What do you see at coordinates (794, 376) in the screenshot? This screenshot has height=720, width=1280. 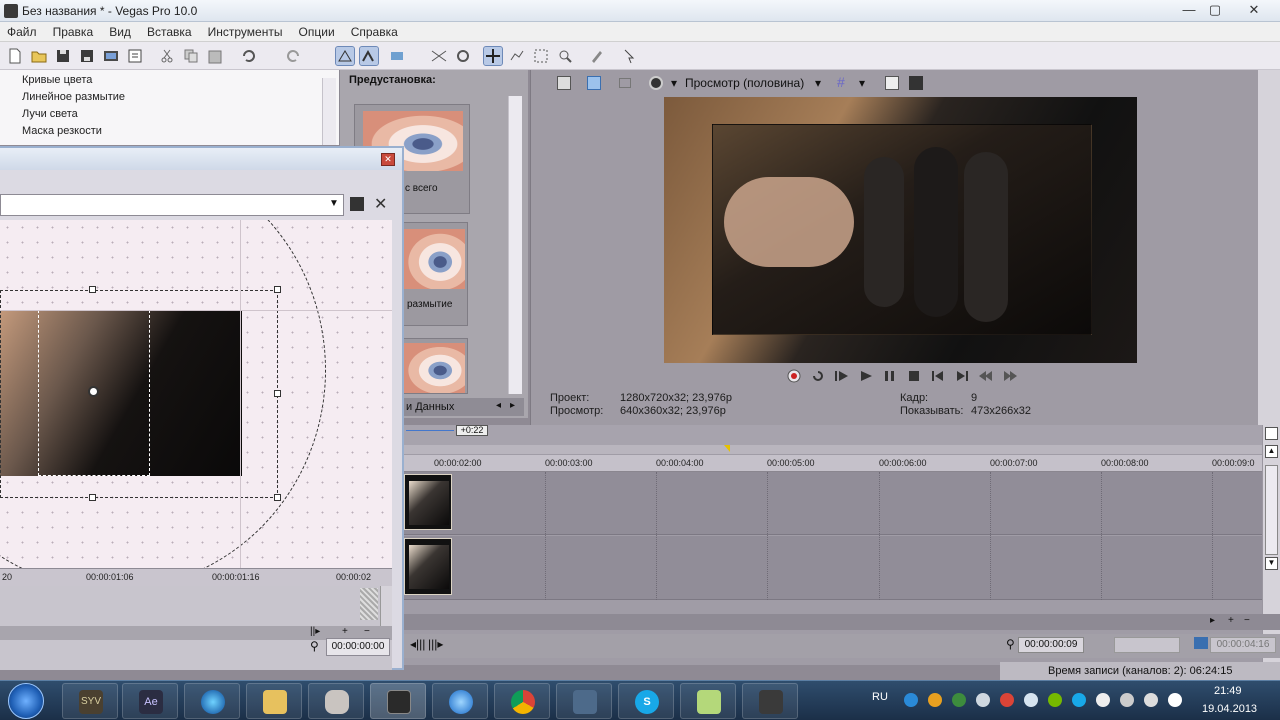 I see `record-icon` at bounding box center [794, 376].